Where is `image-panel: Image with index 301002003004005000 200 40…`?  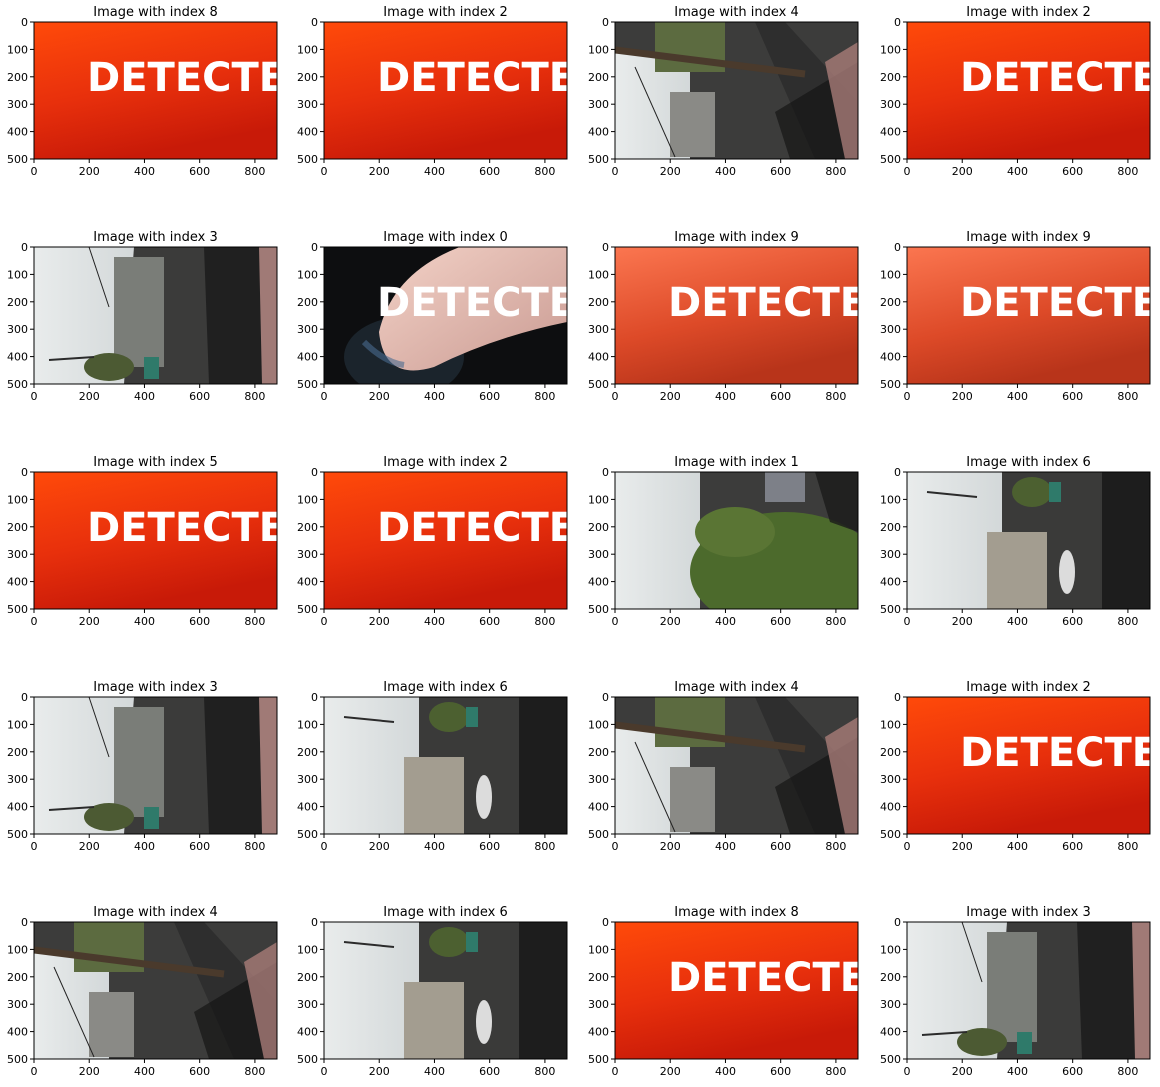
image-panel: Image with index 301002003004005000 200 40… is located at coordinates (1015, 991).